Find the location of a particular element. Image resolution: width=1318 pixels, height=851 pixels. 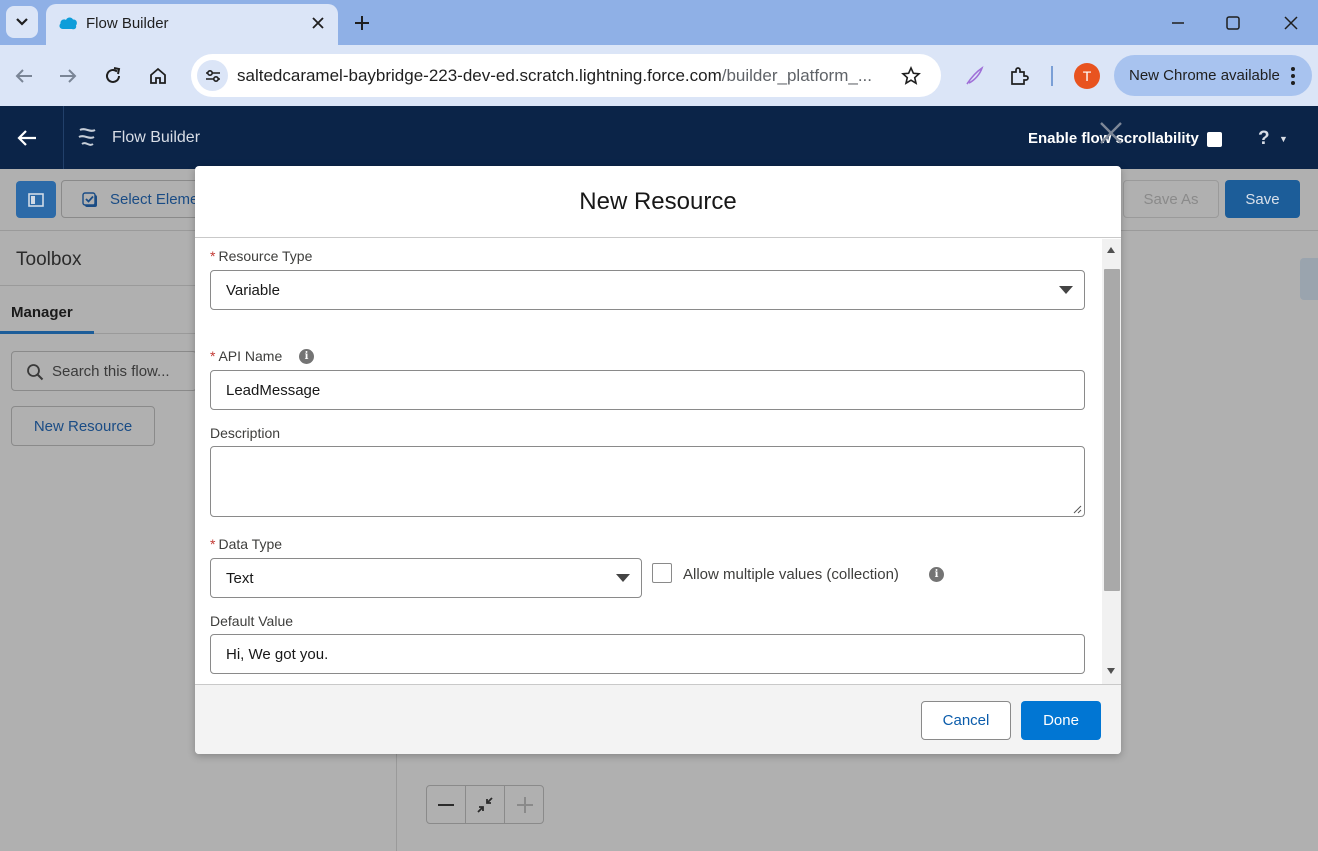

collapse-arrows-icon is located at coordinates (485, 804).